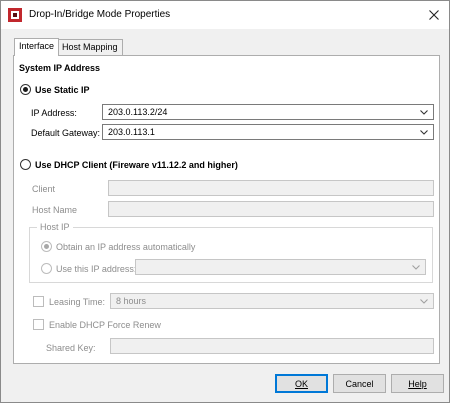  I want to click on tab-host-mapping: Host Mapping, so click(90, 47).